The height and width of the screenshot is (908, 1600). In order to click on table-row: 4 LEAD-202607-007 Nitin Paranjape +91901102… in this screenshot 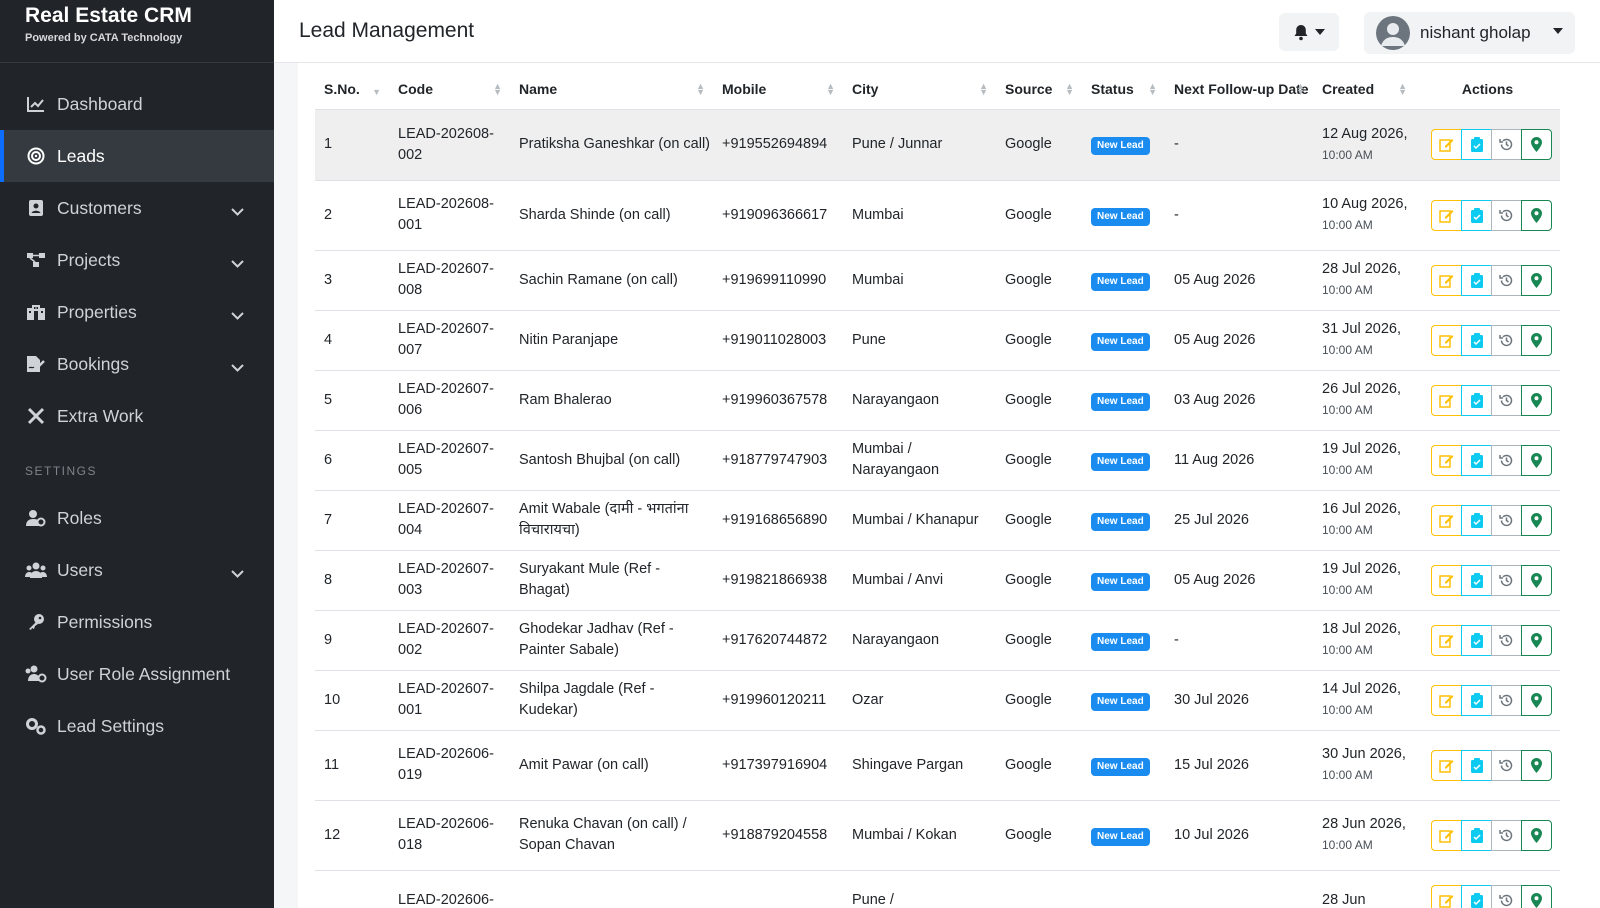, I will do `click(937, 340)`.